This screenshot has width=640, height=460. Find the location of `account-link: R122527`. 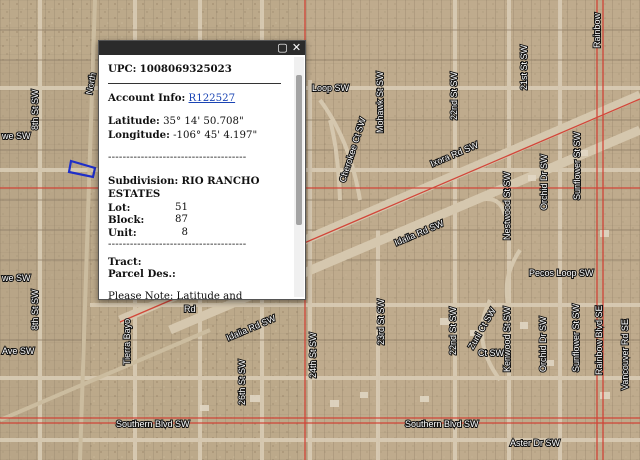

account-link: R122527 is located at coordinates (212, 98).